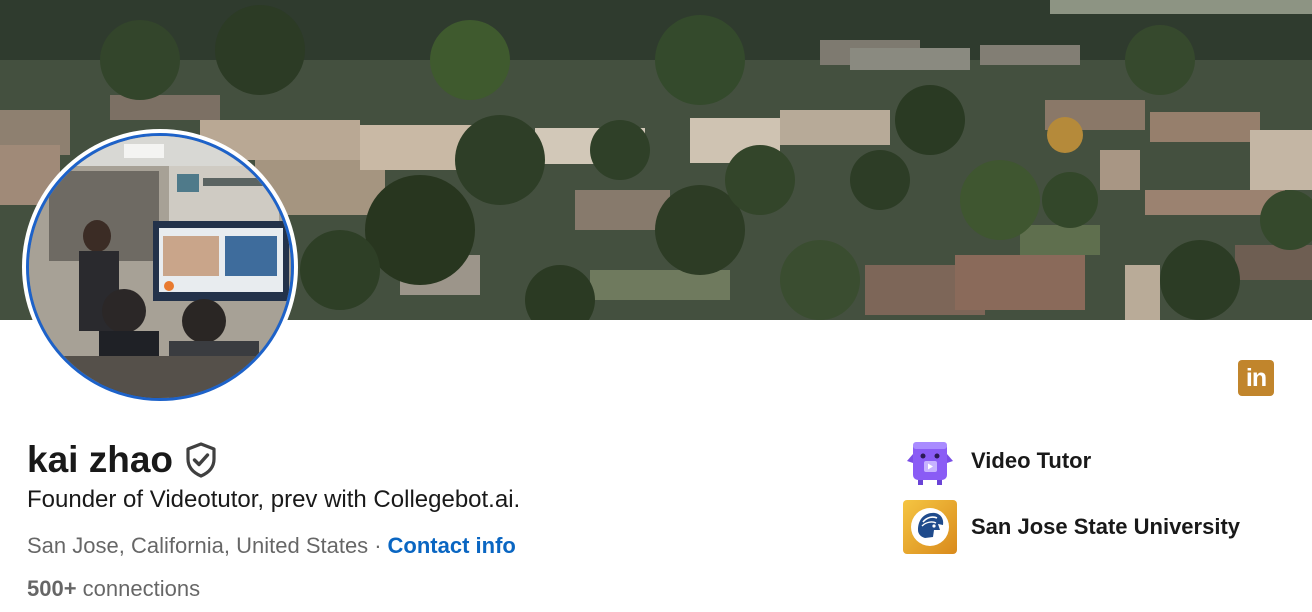  I want to click on profile-photo, so click(160, 267).